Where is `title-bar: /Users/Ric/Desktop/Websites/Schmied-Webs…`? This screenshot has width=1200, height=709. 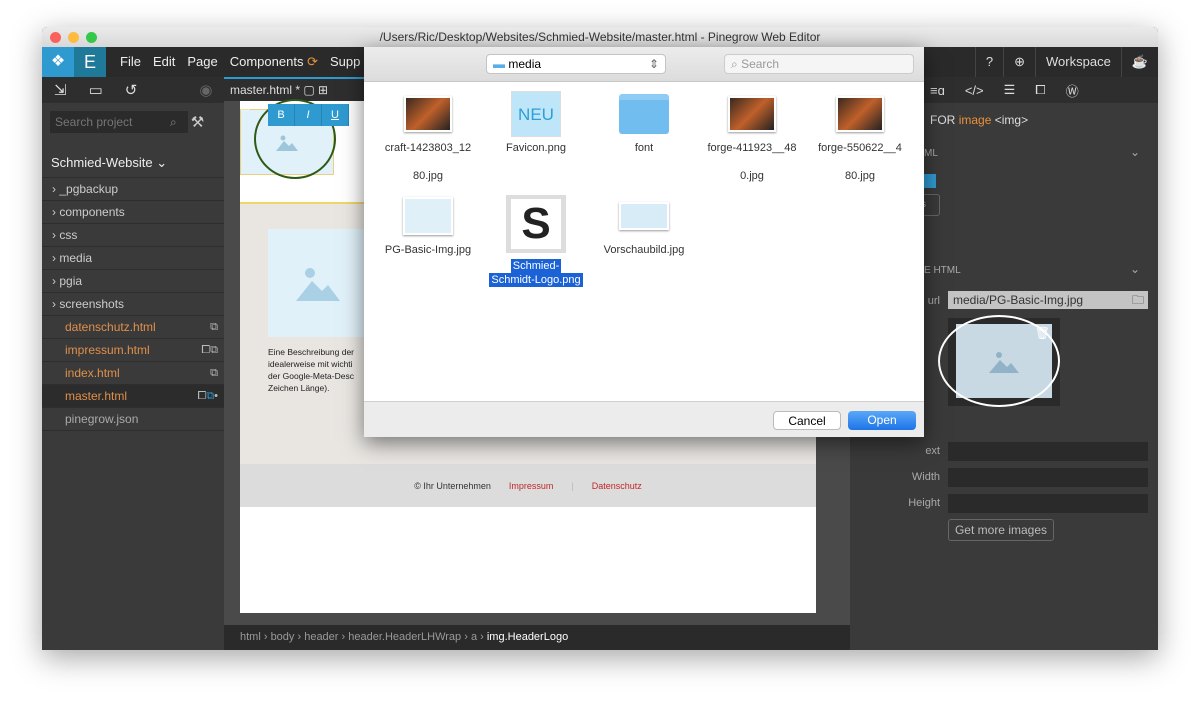
title-bar: /Users/Ric/Desktop/Websites/Schmied-Webs… is located at coordinates (600, 37).